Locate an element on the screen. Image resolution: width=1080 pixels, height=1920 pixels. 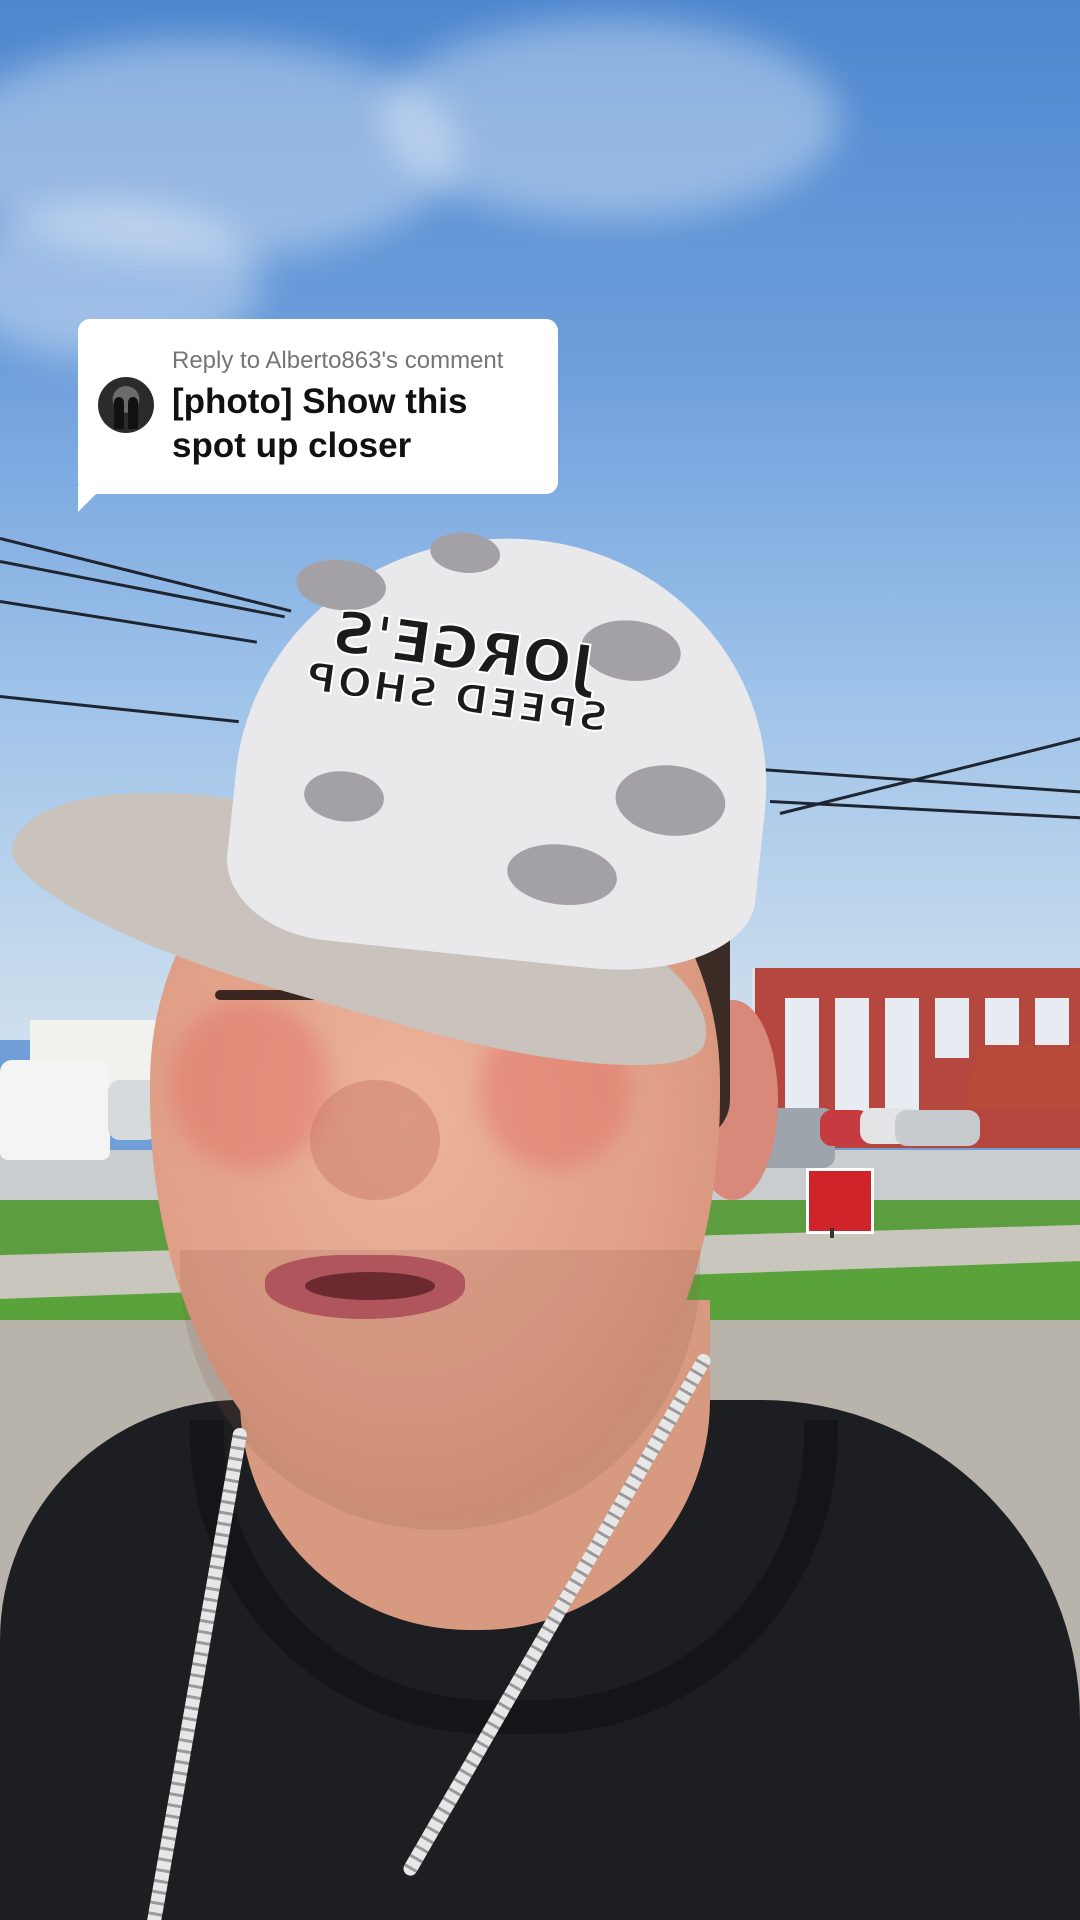
cheek is located at coordinates (250, 1085).